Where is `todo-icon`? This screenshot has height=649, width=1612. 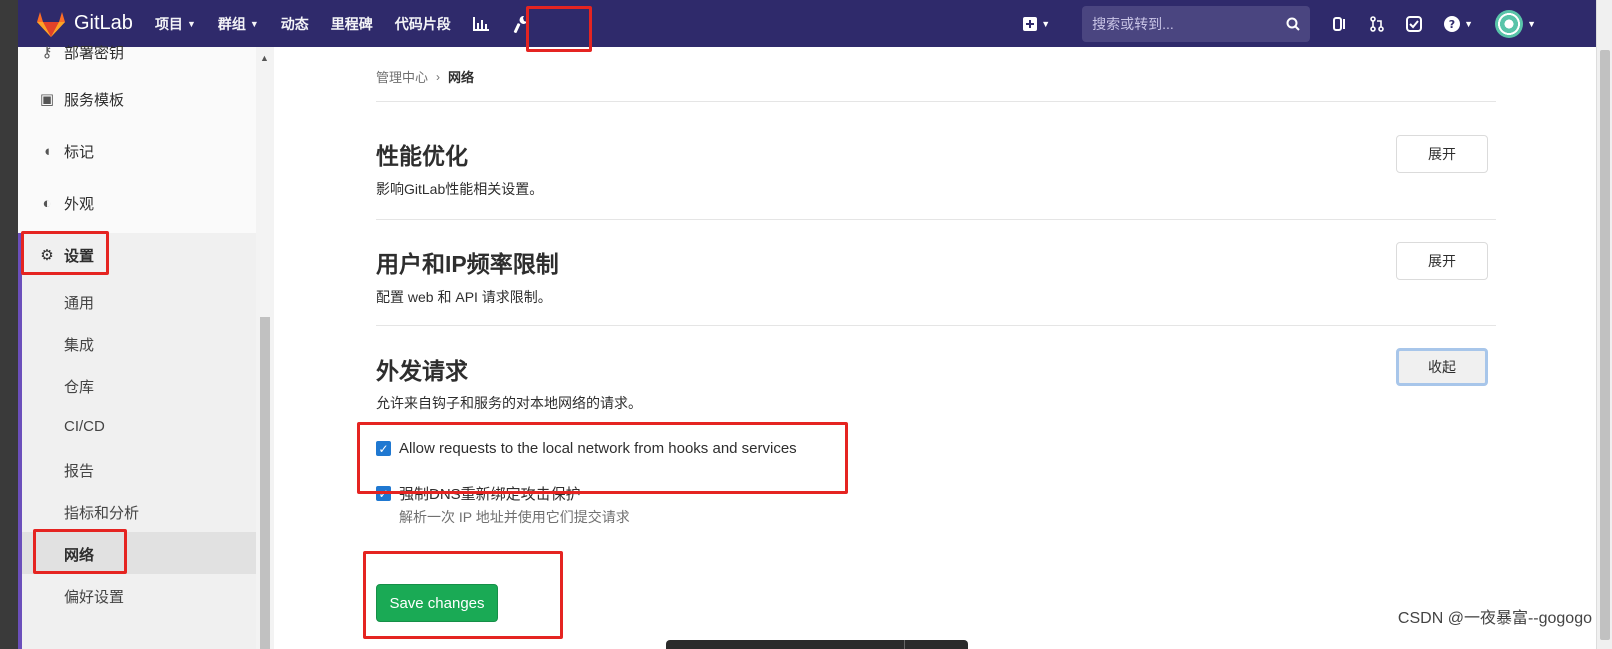 todo-icon is located at coordinates (1414, 23).